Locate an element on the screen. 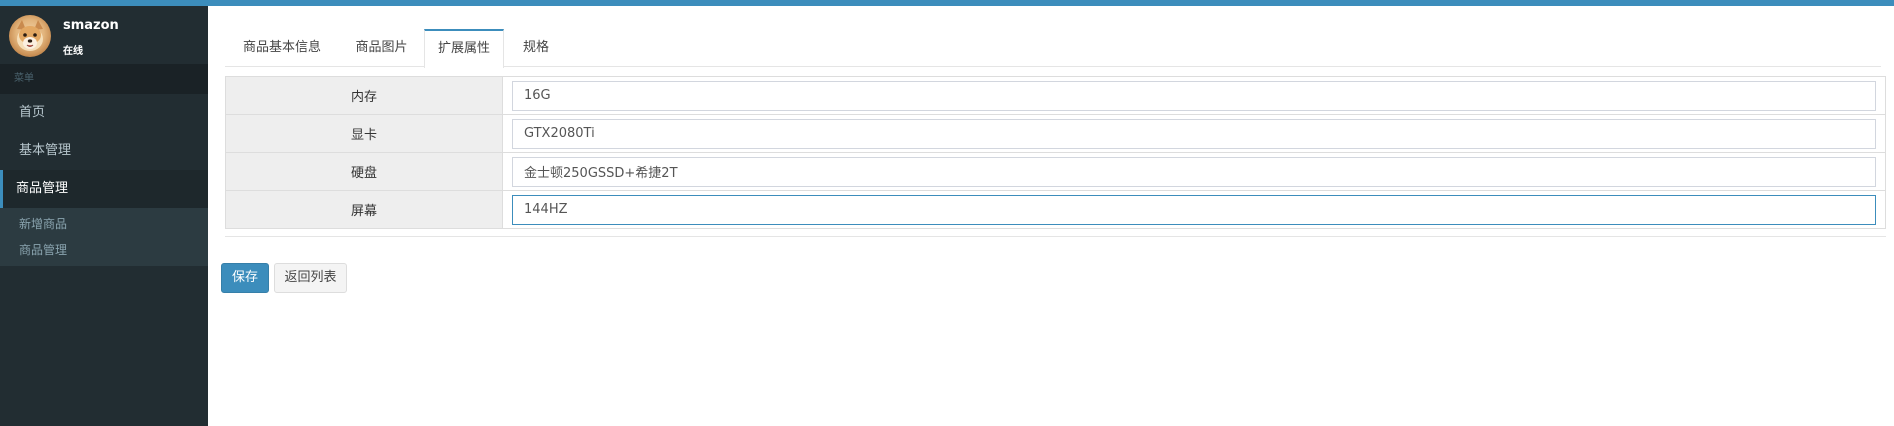 This screenshot has height=426, width=1894. table-row: 硬盘 is located at coordinates (1055, 171).